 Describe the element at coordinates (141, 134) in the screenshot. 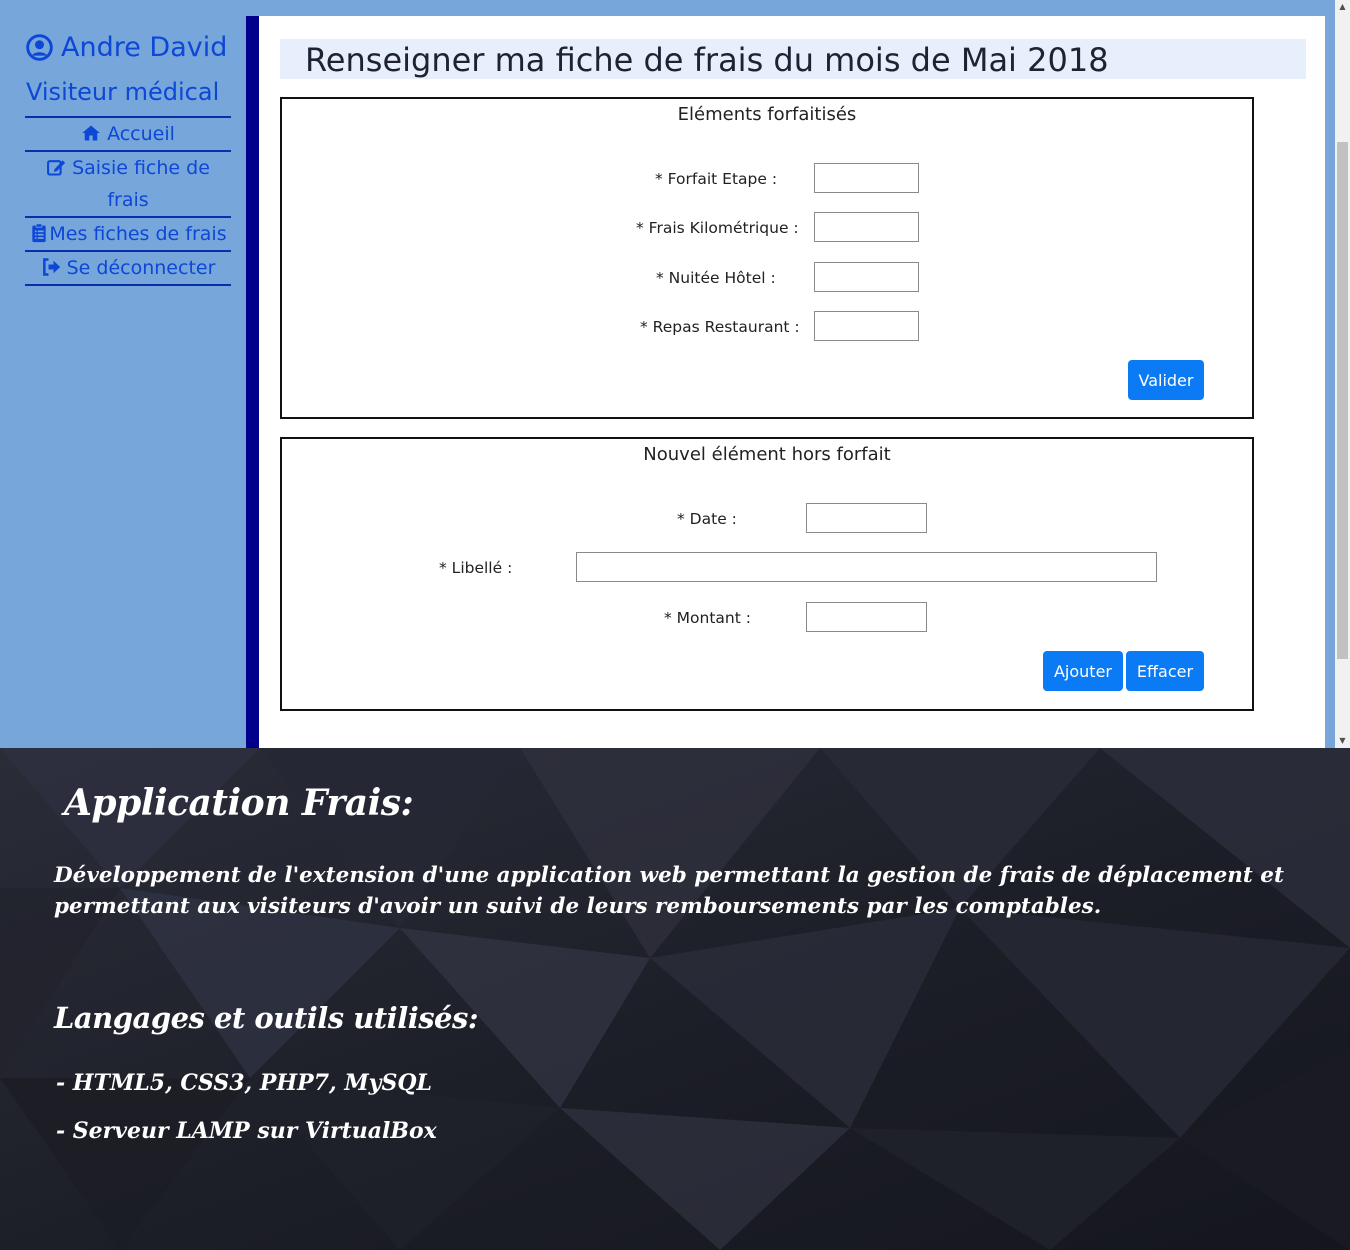

I see `nav-home-label: Accueil` at that location.